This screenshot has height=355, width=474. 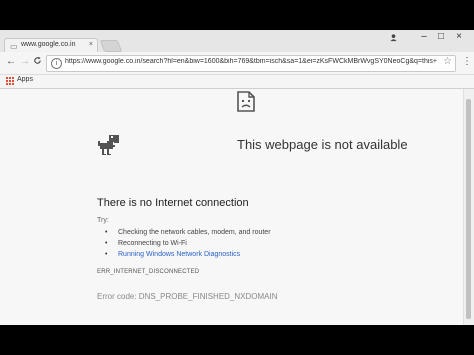 What do you see at coordinates (109, 145) in the screenshot?
I see `dinosaur-icon` at bounding box center [109, 145].